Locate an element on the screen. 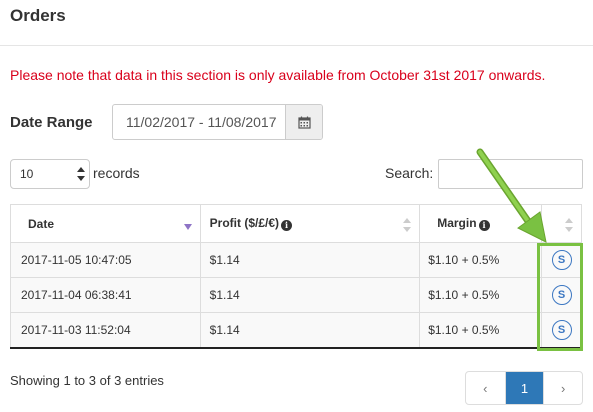  date-range-label: Date Range is located at coordinates (51, 122).